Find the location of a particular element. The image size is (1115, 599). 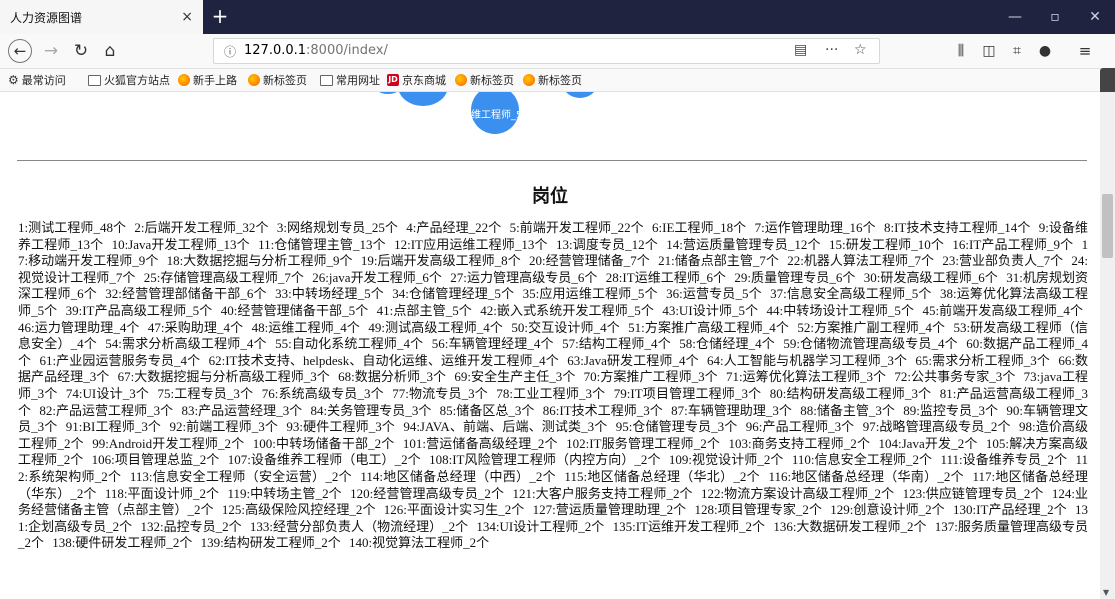

job-entry: 42:嵌入式系统开发工程师_5个 is located at coordinates (567, 310).